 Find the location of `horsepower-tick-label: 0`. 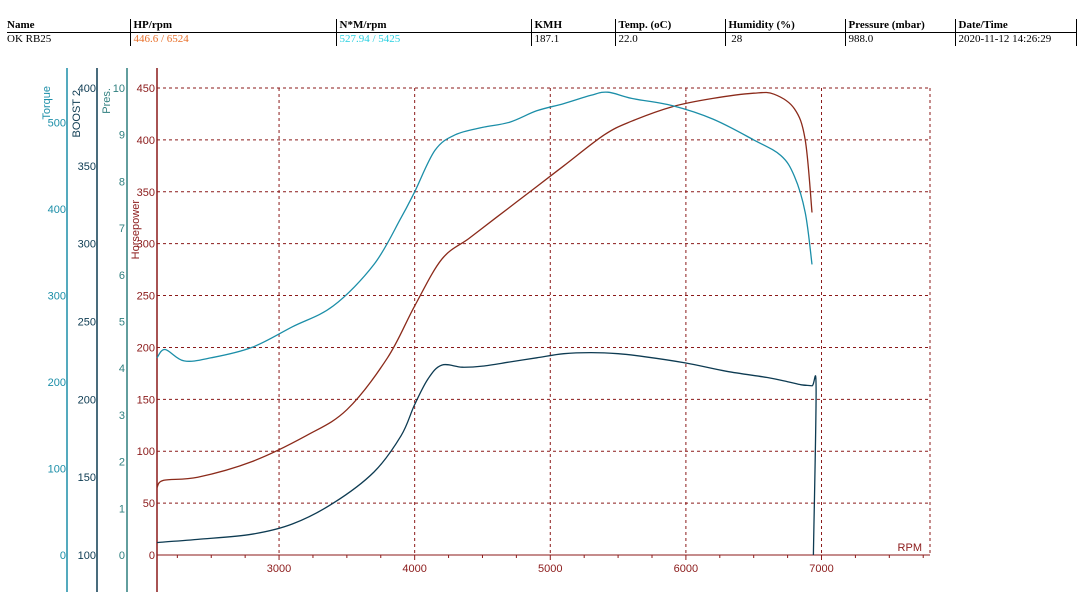

horsepower-tick-label: 0 is located at coordinates (152, 556).